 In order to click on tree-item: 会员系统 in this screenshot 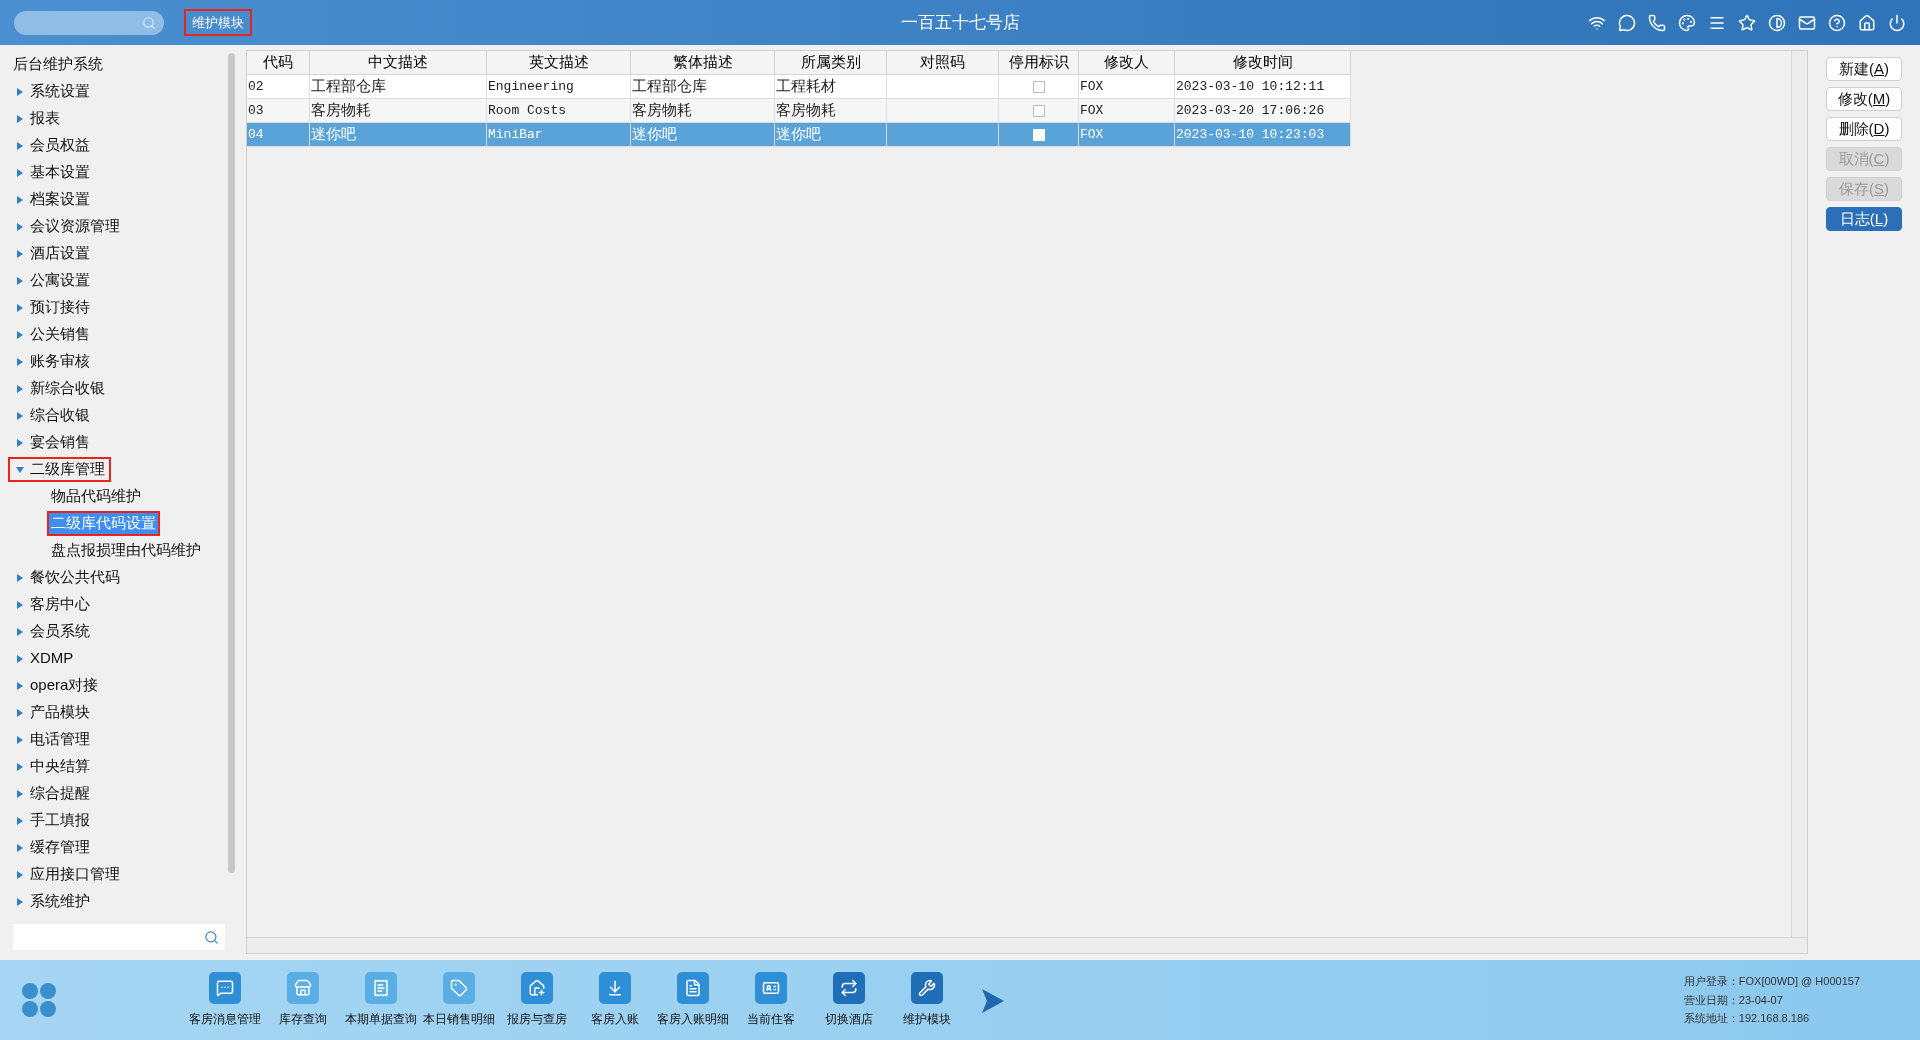, I will do `click(53, 631)`.